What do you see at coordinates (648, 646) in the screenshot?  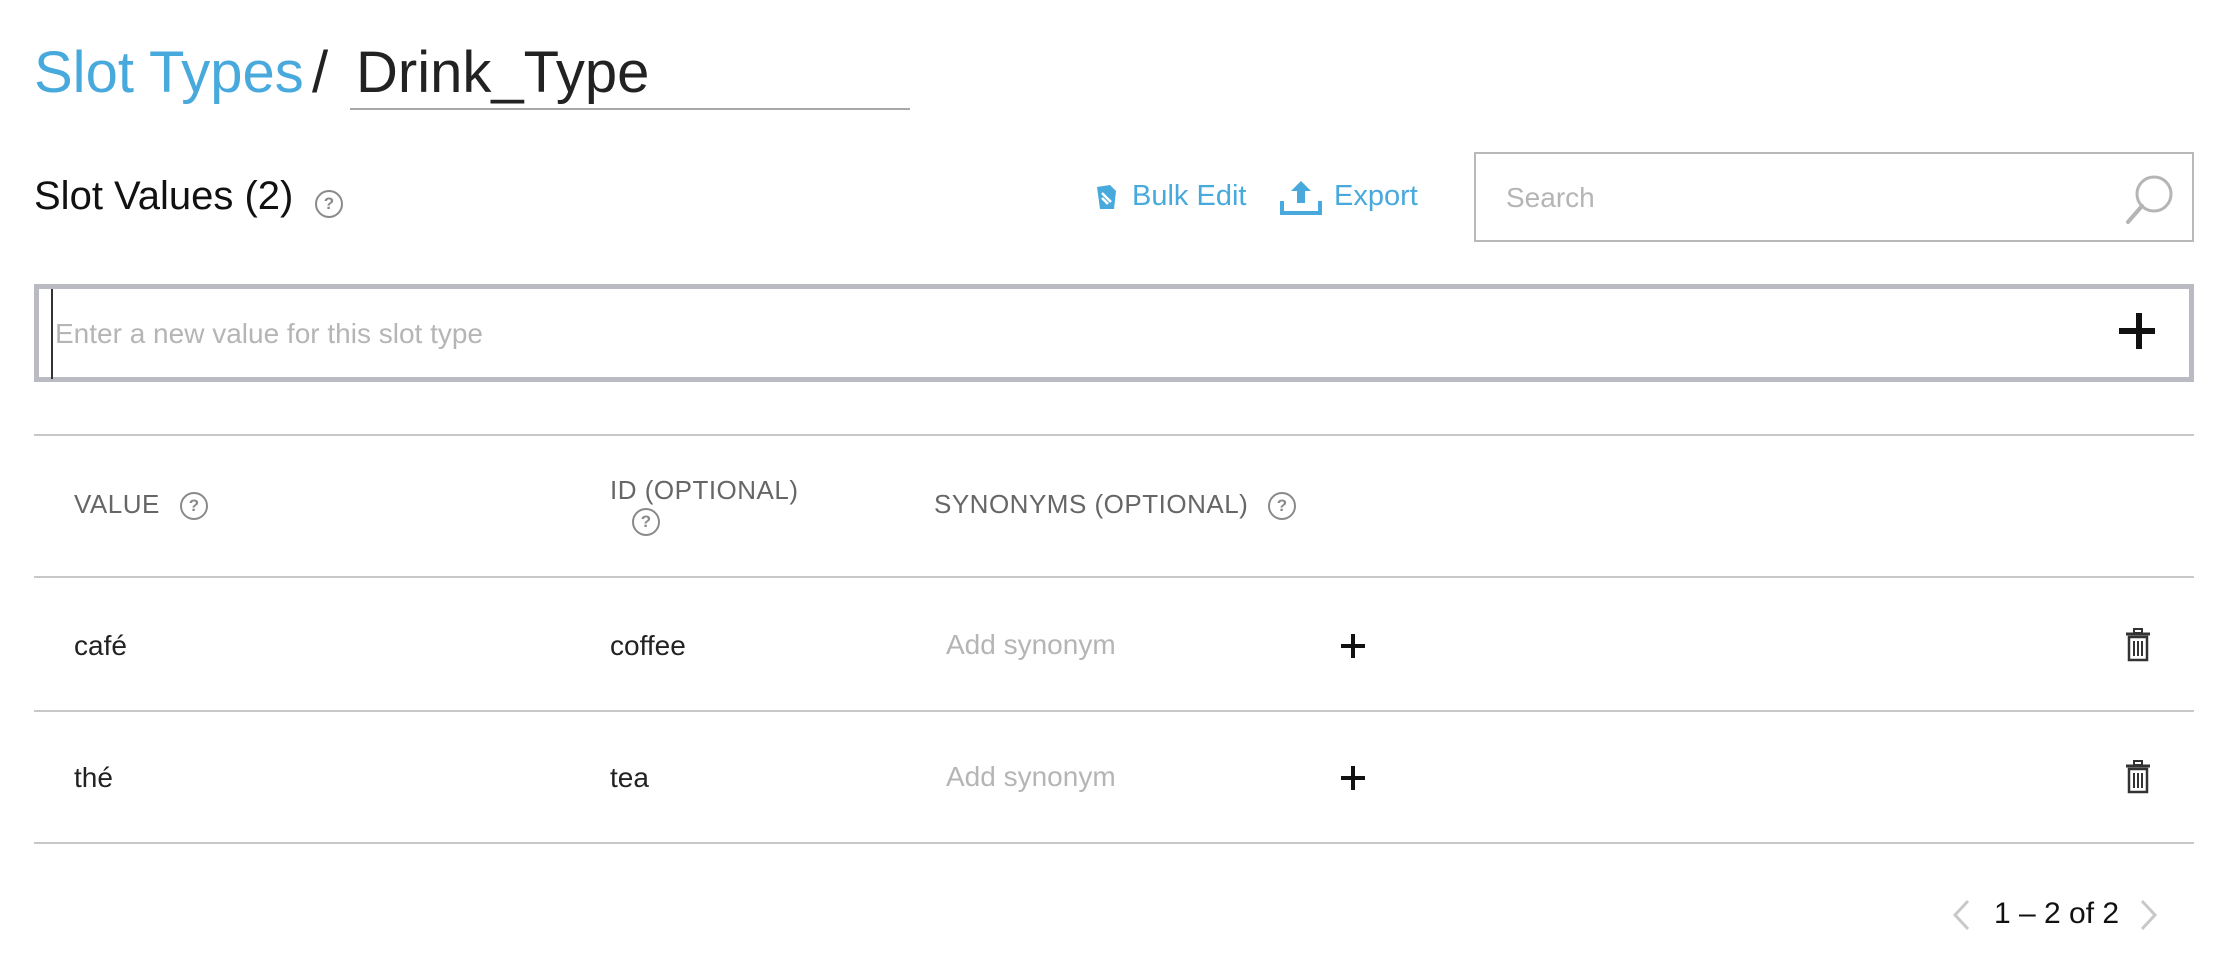 I see `row-id: coffee` at bounding box center [648, 646].